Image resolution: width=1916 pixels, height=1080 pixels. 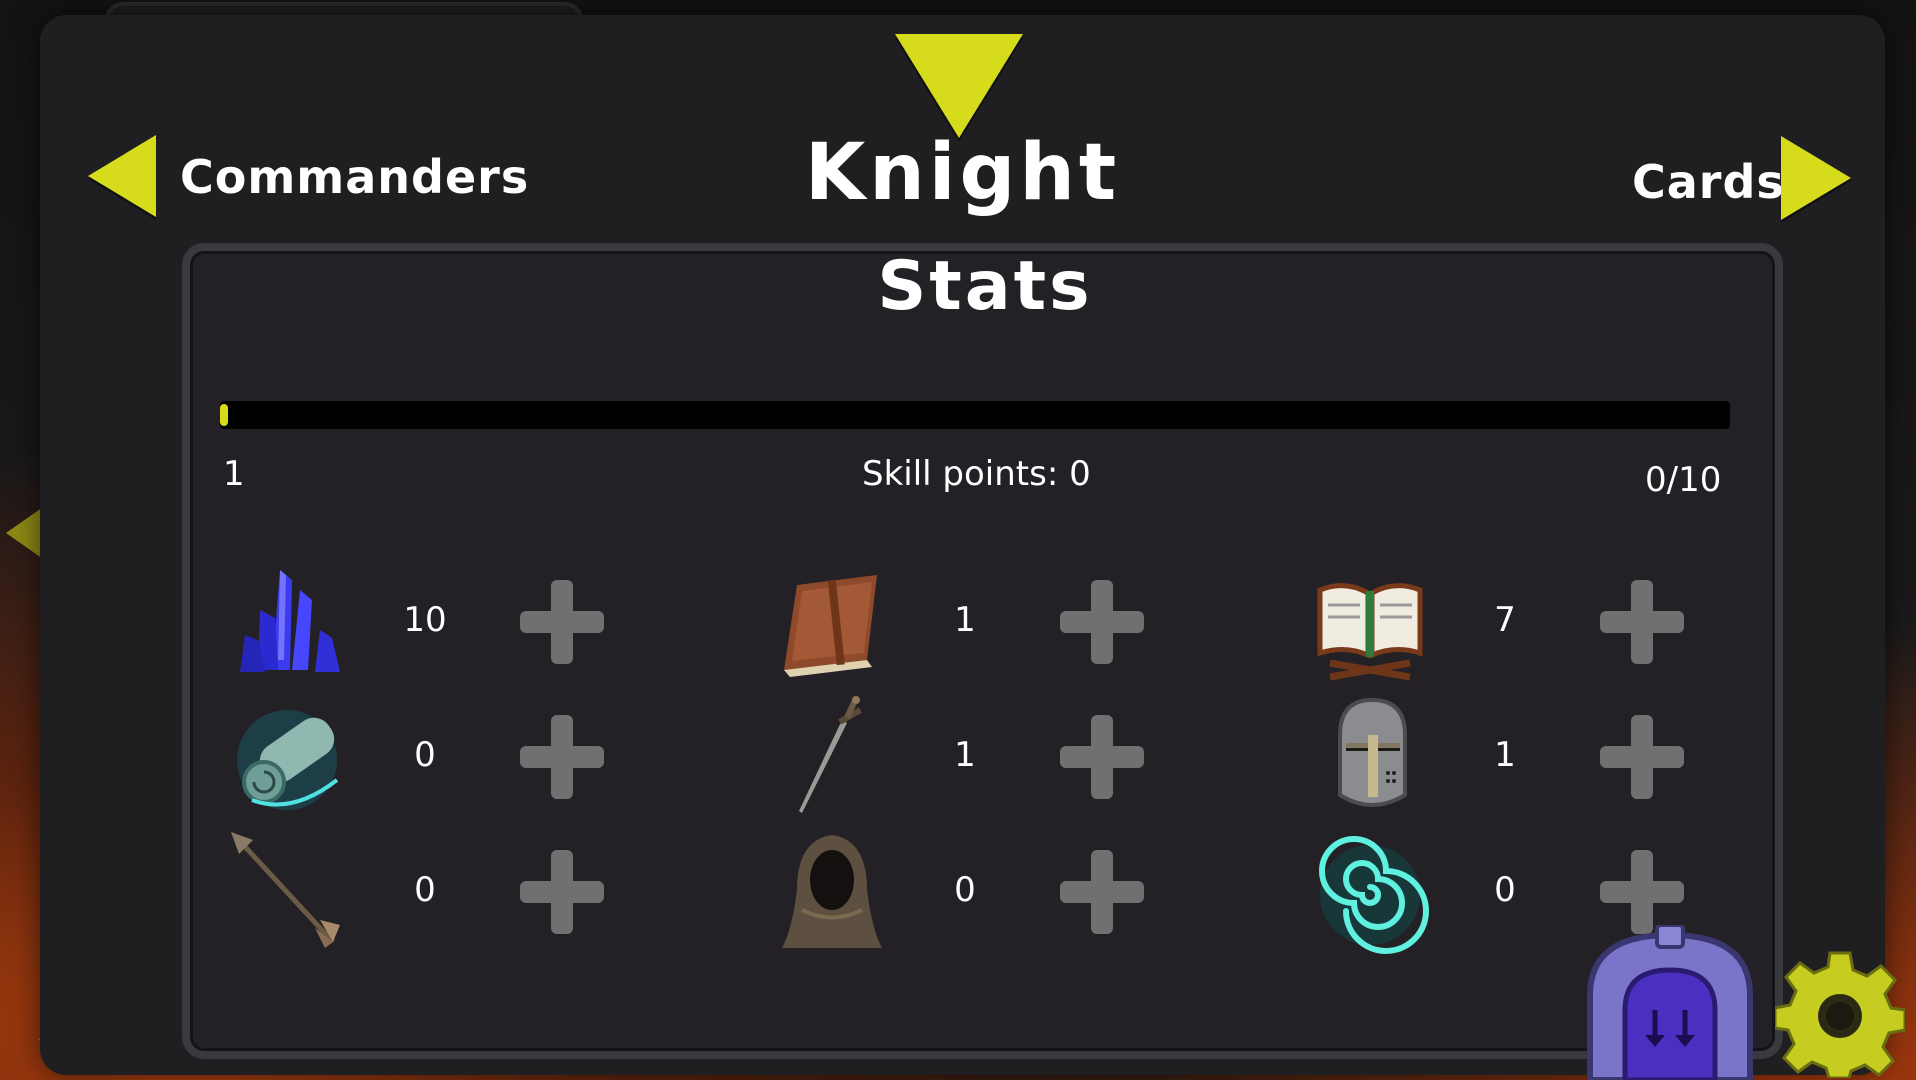 What do you see at coordinates (975, 415) in the screenshot?
I see `xp-progress-bar` at bounding box center [975, 415].